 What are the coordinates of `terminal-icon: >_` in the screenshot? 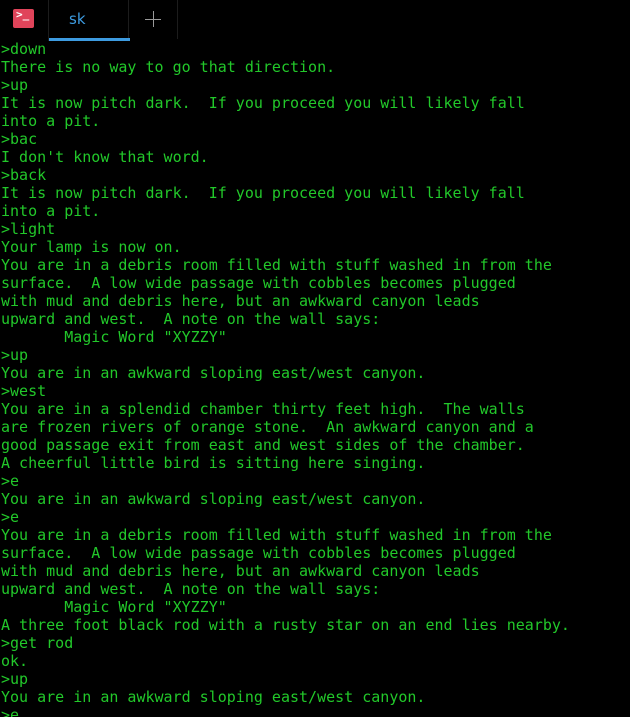 It's located at (23, 18).